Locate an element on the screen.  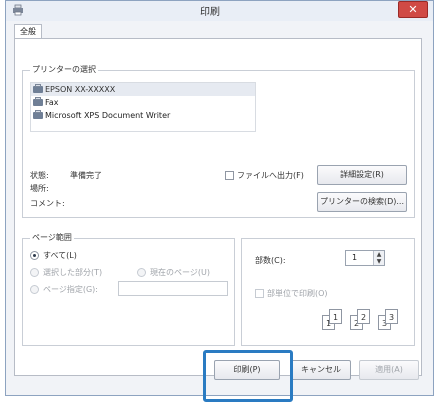
collate-label: 部単位で印刷(O) is located at coordinates (297, 293).